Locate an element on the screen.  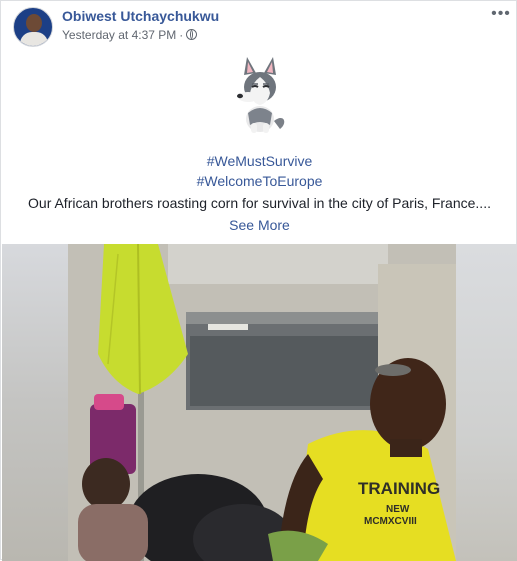
husky-dog-sticker is located at coordinates (260, 96).